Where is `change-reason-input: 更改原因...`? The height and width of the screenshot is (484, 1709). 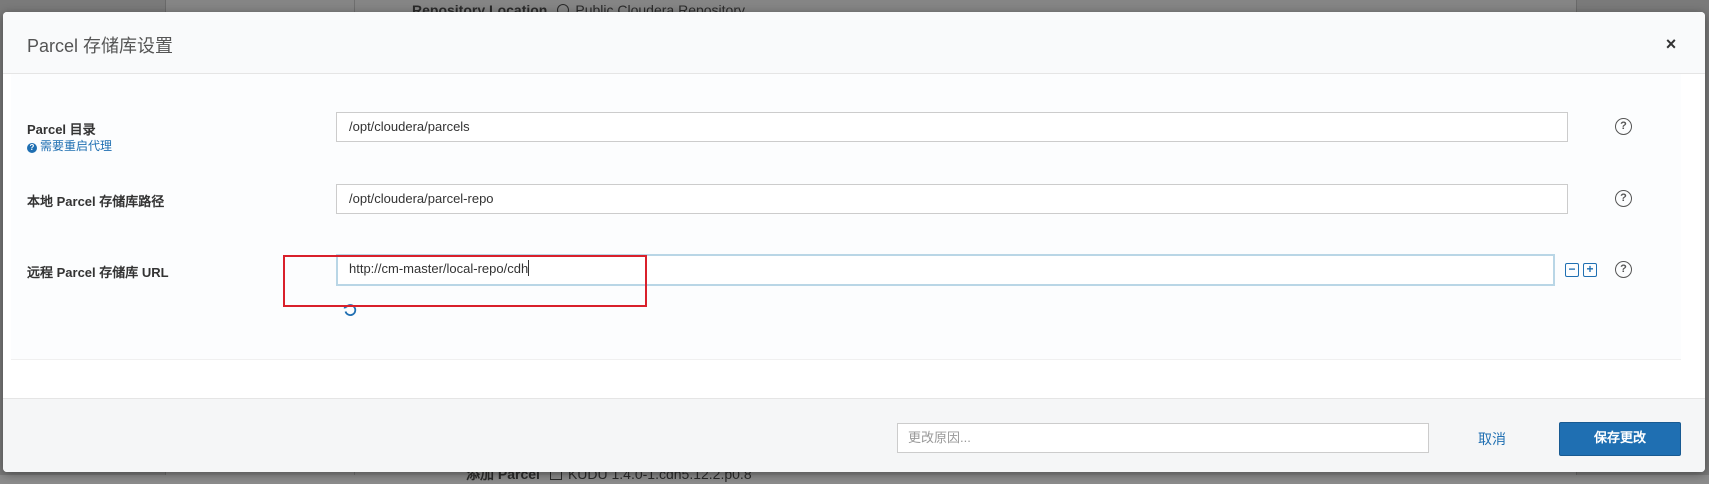 change-reason-input: 更改原因... is located at coordinates (1163, 438).